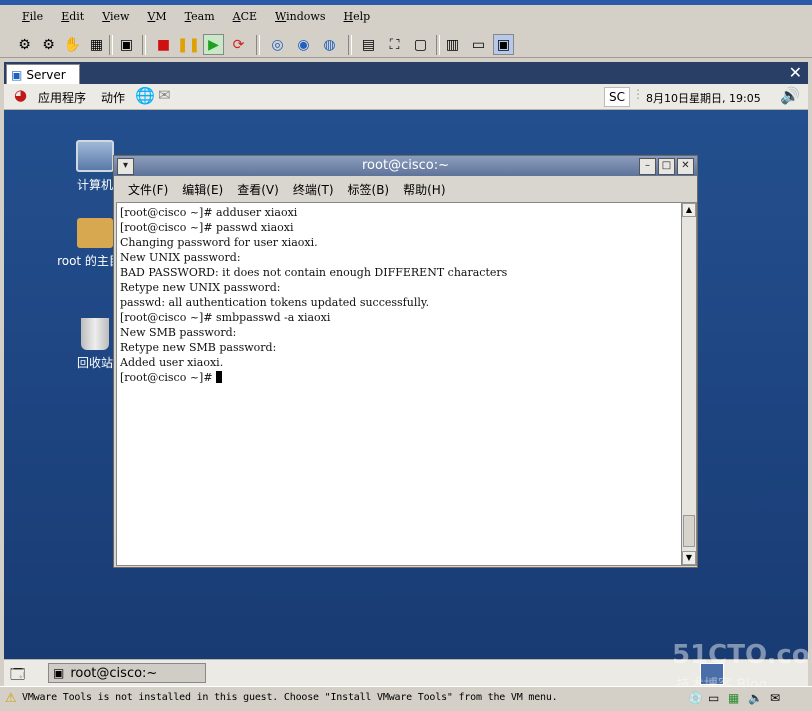  Describe the element at coordinates (258, 189) in the screenshot. I see `terminal-menu-view: 查看(V)` at that location.